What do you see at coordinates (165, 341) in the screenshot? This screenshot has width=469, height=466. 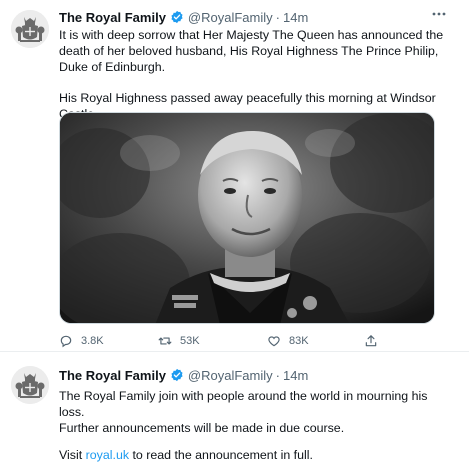 I see `retweet-icon` at bounding box center [165, 341].